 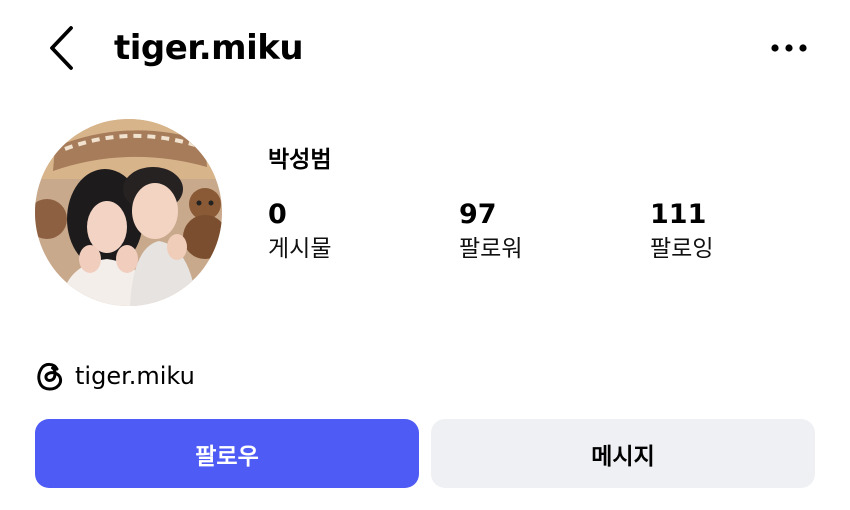 What do you see at coordinates (491, 249) in the screenshot?
I see `followers-count-label: 팔로워` at bounding box center [491, 249].